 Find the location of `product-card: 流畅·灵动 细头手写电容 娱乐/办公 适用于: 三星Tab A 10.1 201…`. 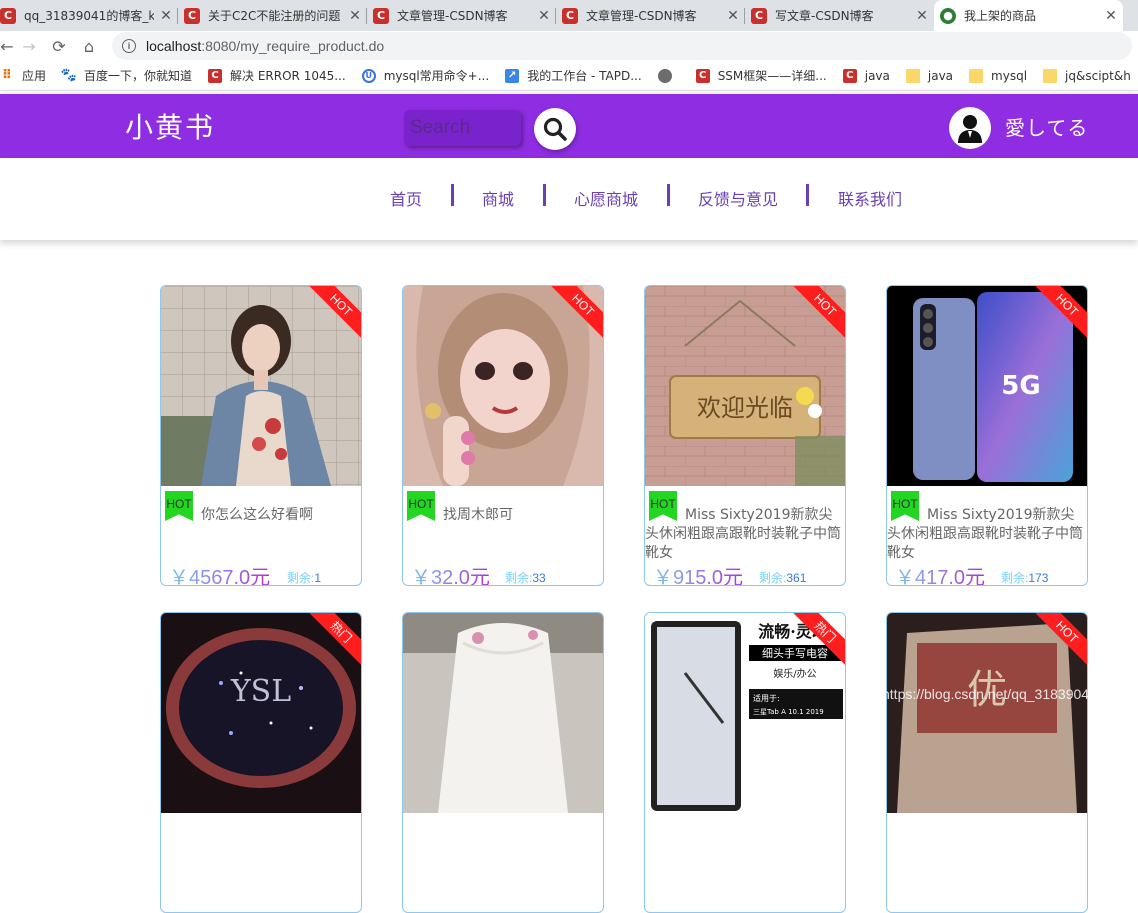

product-card: 流畅·灵动 细头手写电容 娱乐/办公 适用于: 三星Tab A 10.1 201… is located at coordinates (745, 762).